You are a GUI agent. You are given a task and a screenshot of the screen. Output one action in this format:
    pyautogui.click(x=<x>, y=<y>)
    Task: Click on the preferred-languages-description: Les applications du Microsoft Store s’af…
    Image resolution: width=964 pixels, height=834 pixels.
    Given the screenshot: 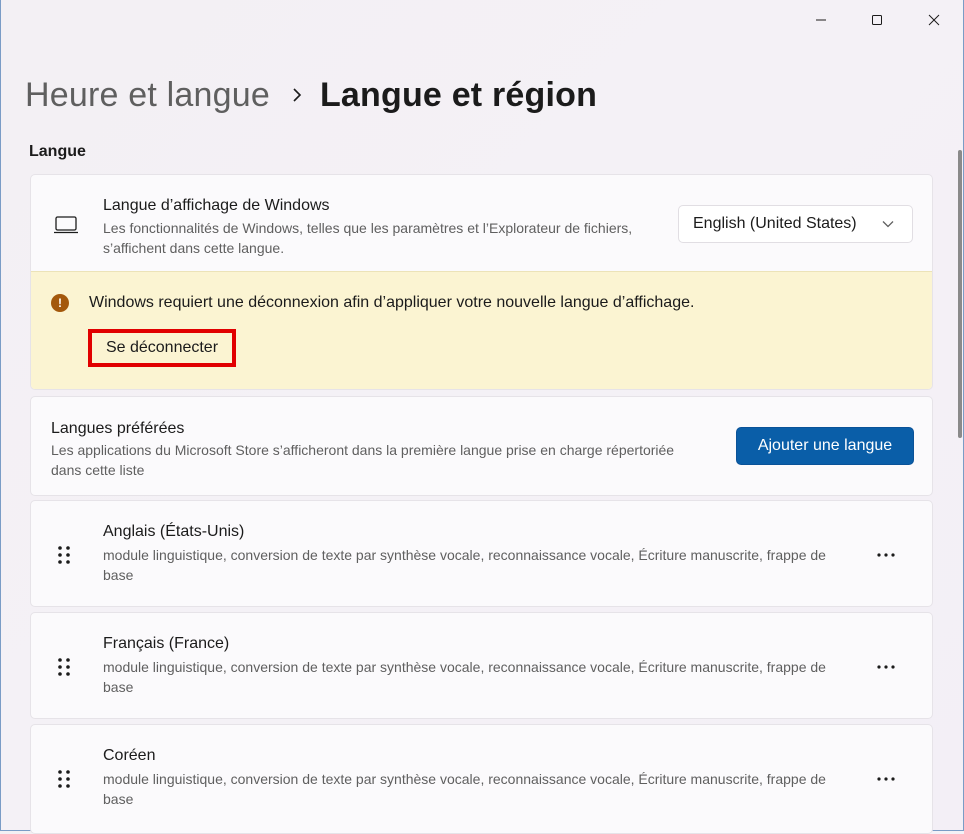 What is the action you would take?
    pyautogui.click(x=363, y=460)
    